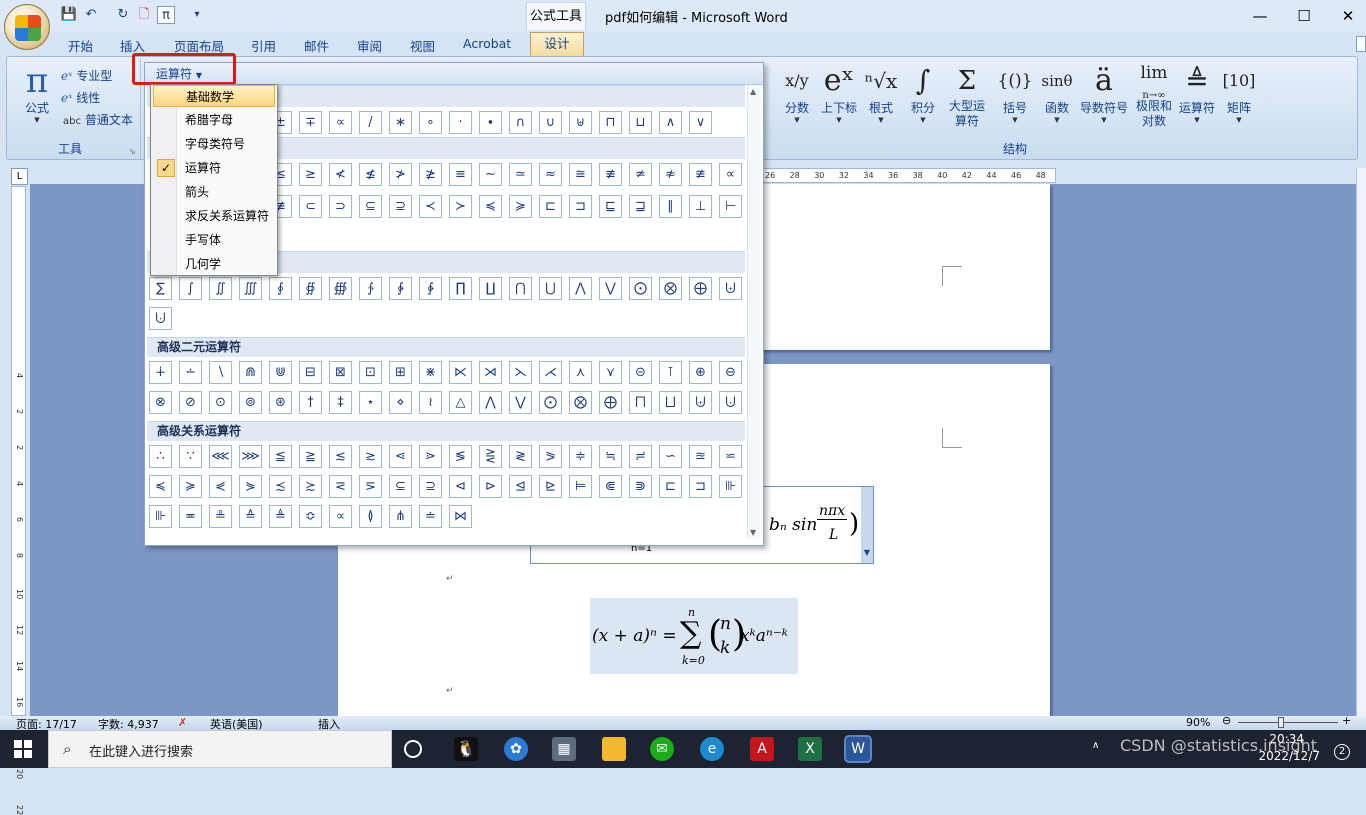 Image resolution: width=1366 pixels, height=815 pixels. What do you see at coordinates (220, 372) in the screenshot?
I see `symbol-button: ∖` at bounding box center [220, 372].